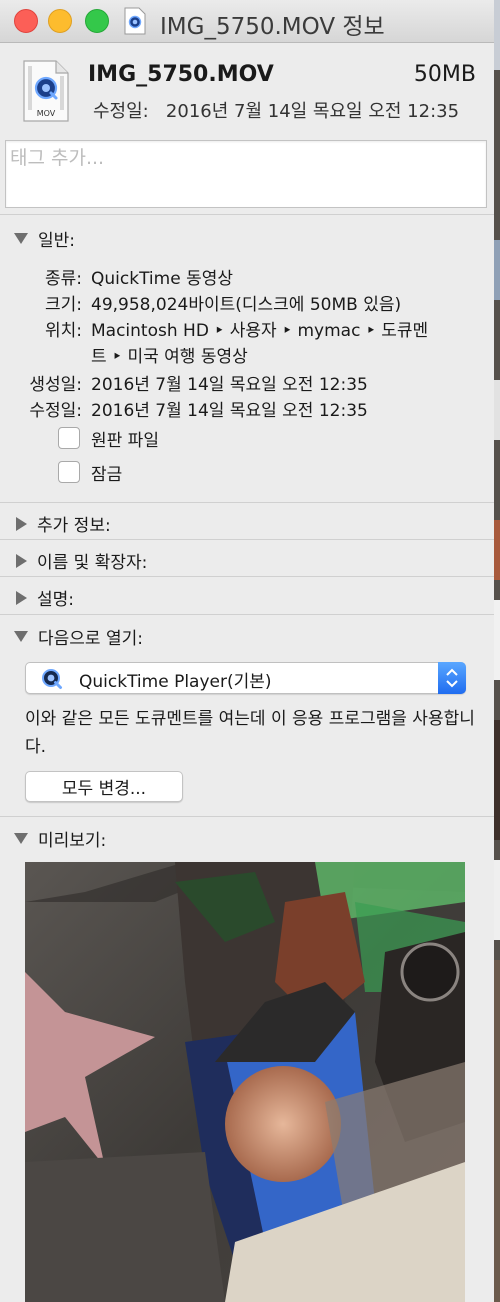 The height and width of the screenshot is (1302, 500). I want to click on size-row: 크기: 49,958,024바이트(디스크에 50MB 있음), so click(240, 302).